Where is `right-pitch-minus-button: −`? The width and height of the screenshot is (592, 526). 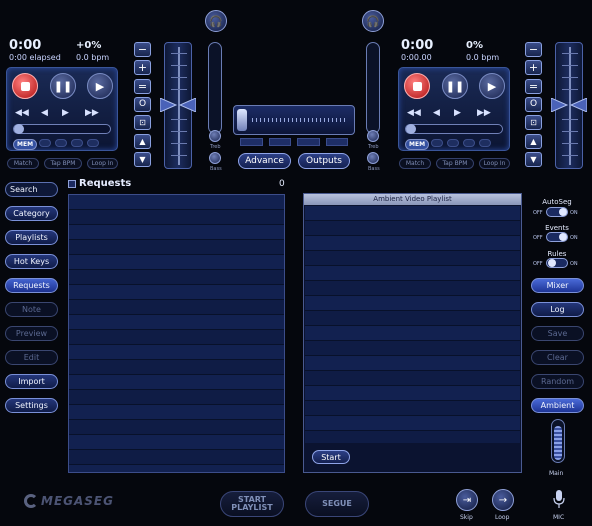
right-pitch-minus-button: − is located at coordinates (533, 49).